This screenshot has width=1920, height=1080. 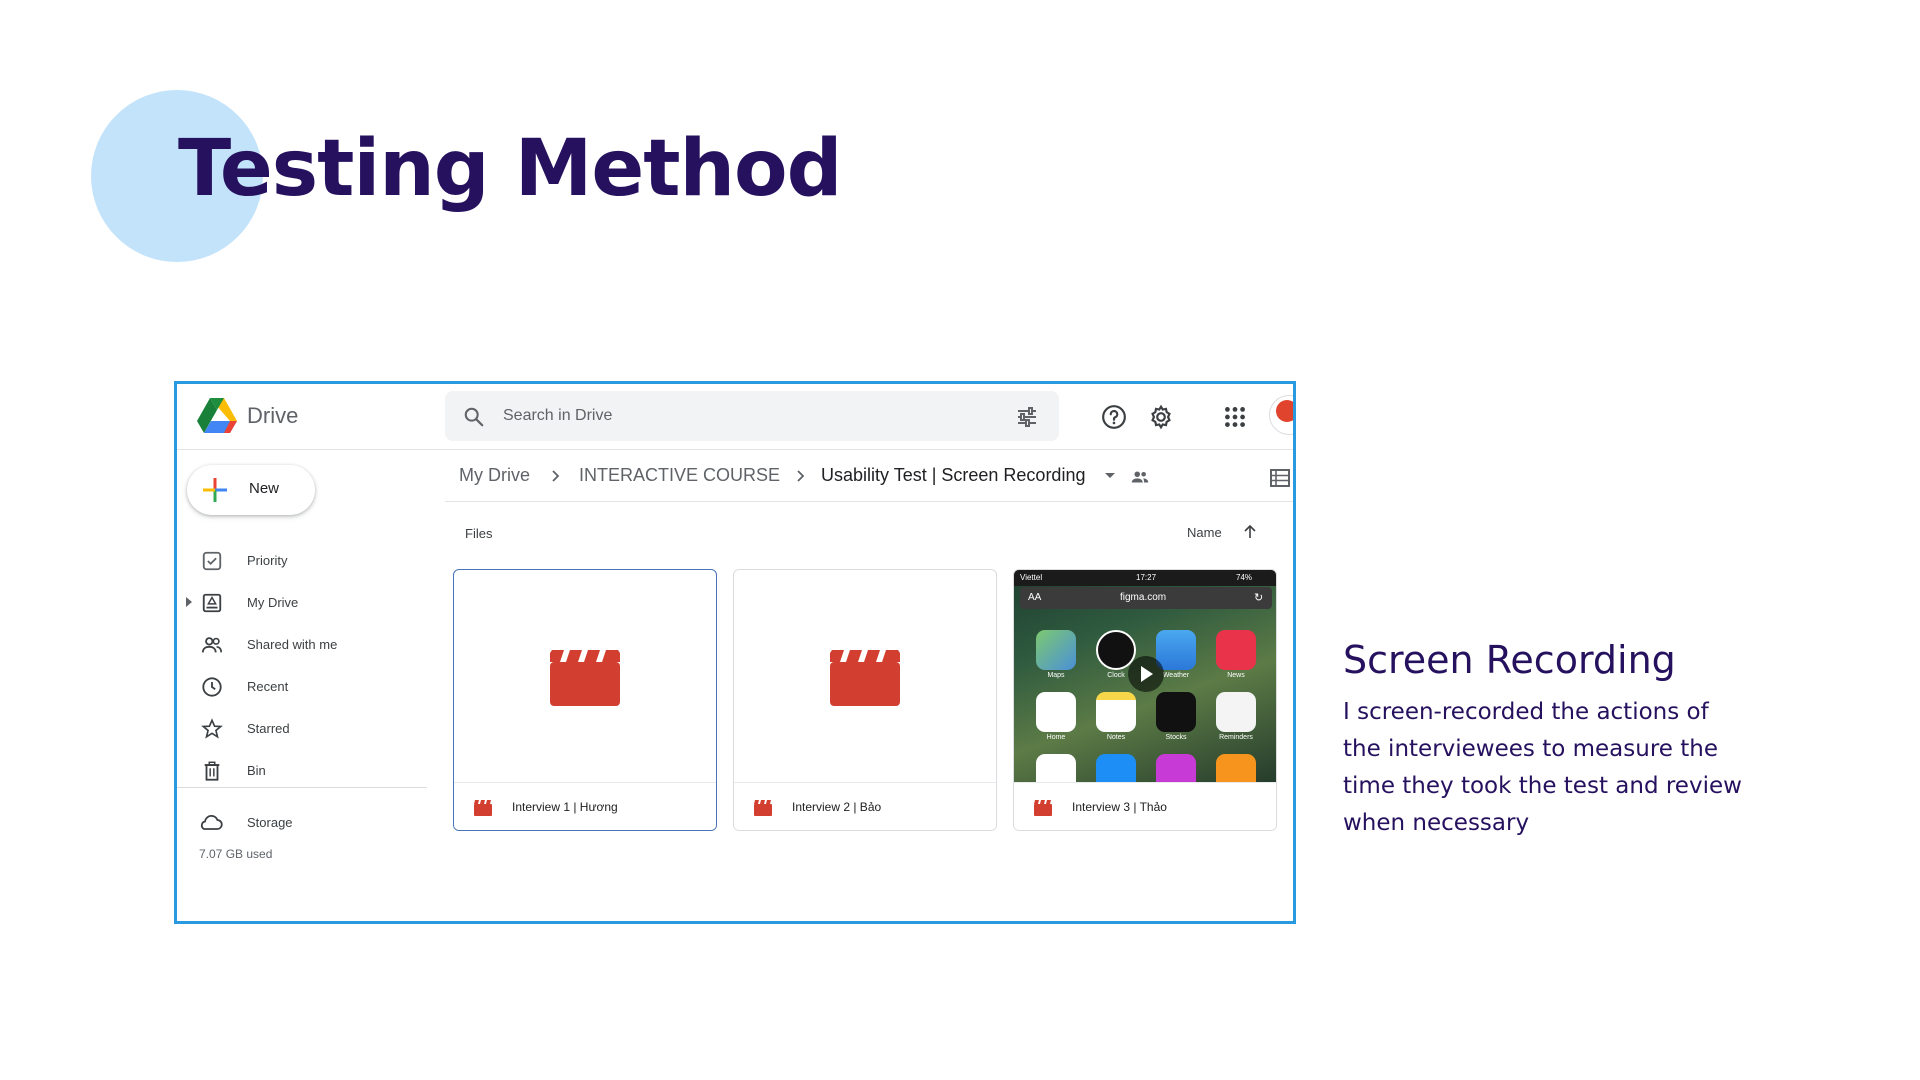 What do you see at coordinates (1236, 675) in the screenshot?
I see `app-label: News` at bounding box center [1236, 675].